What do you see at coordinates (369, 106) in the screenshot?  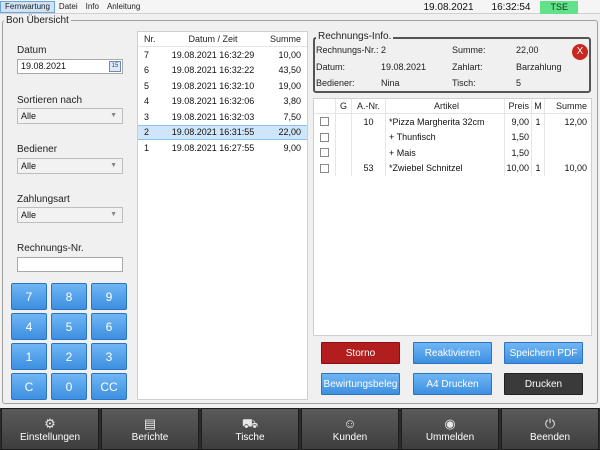 I see `column-header-article-nr: A.-Nr.` at bounding box center [369, 106].